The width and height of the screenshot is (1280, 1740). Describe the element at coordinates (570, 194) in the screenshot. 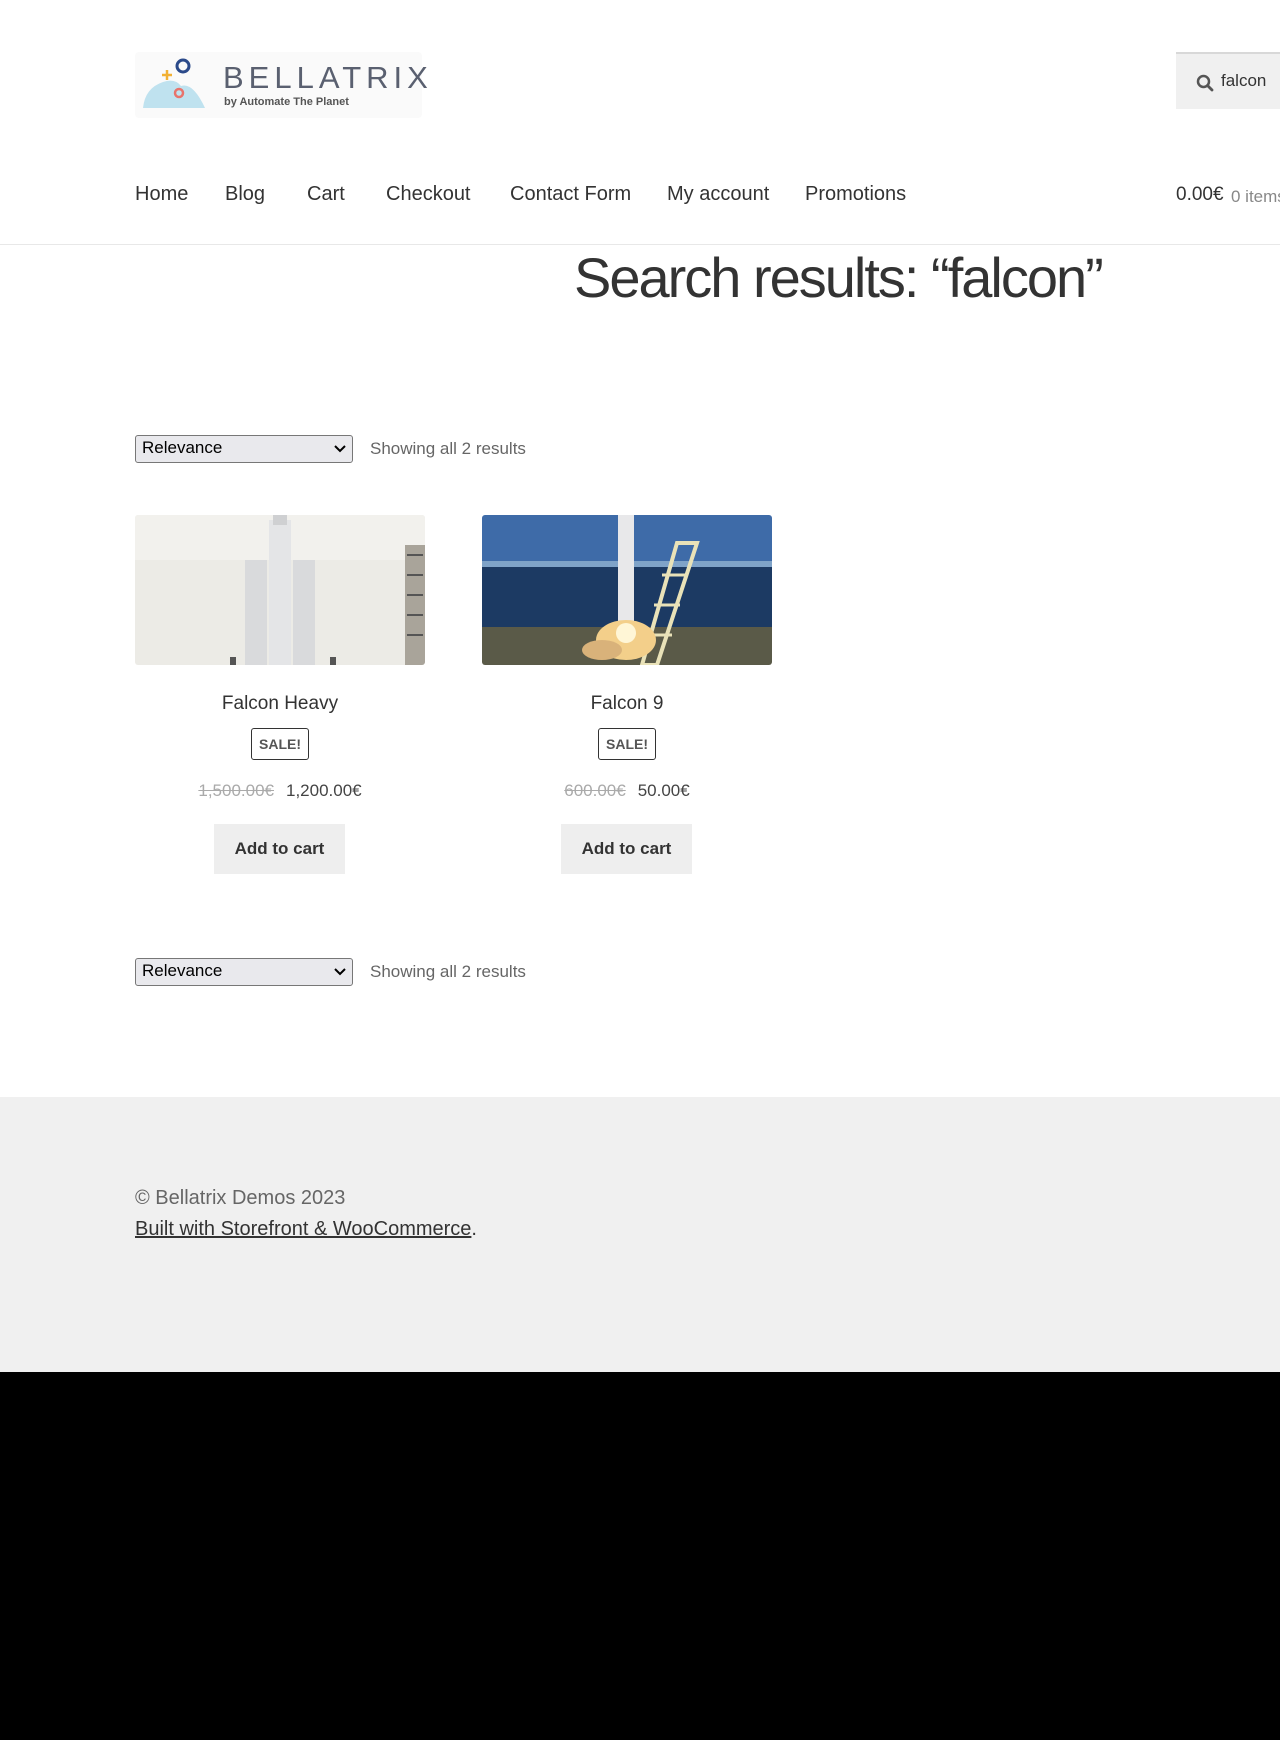

I see `nav-item-contact-form: Contact Form` at that location.